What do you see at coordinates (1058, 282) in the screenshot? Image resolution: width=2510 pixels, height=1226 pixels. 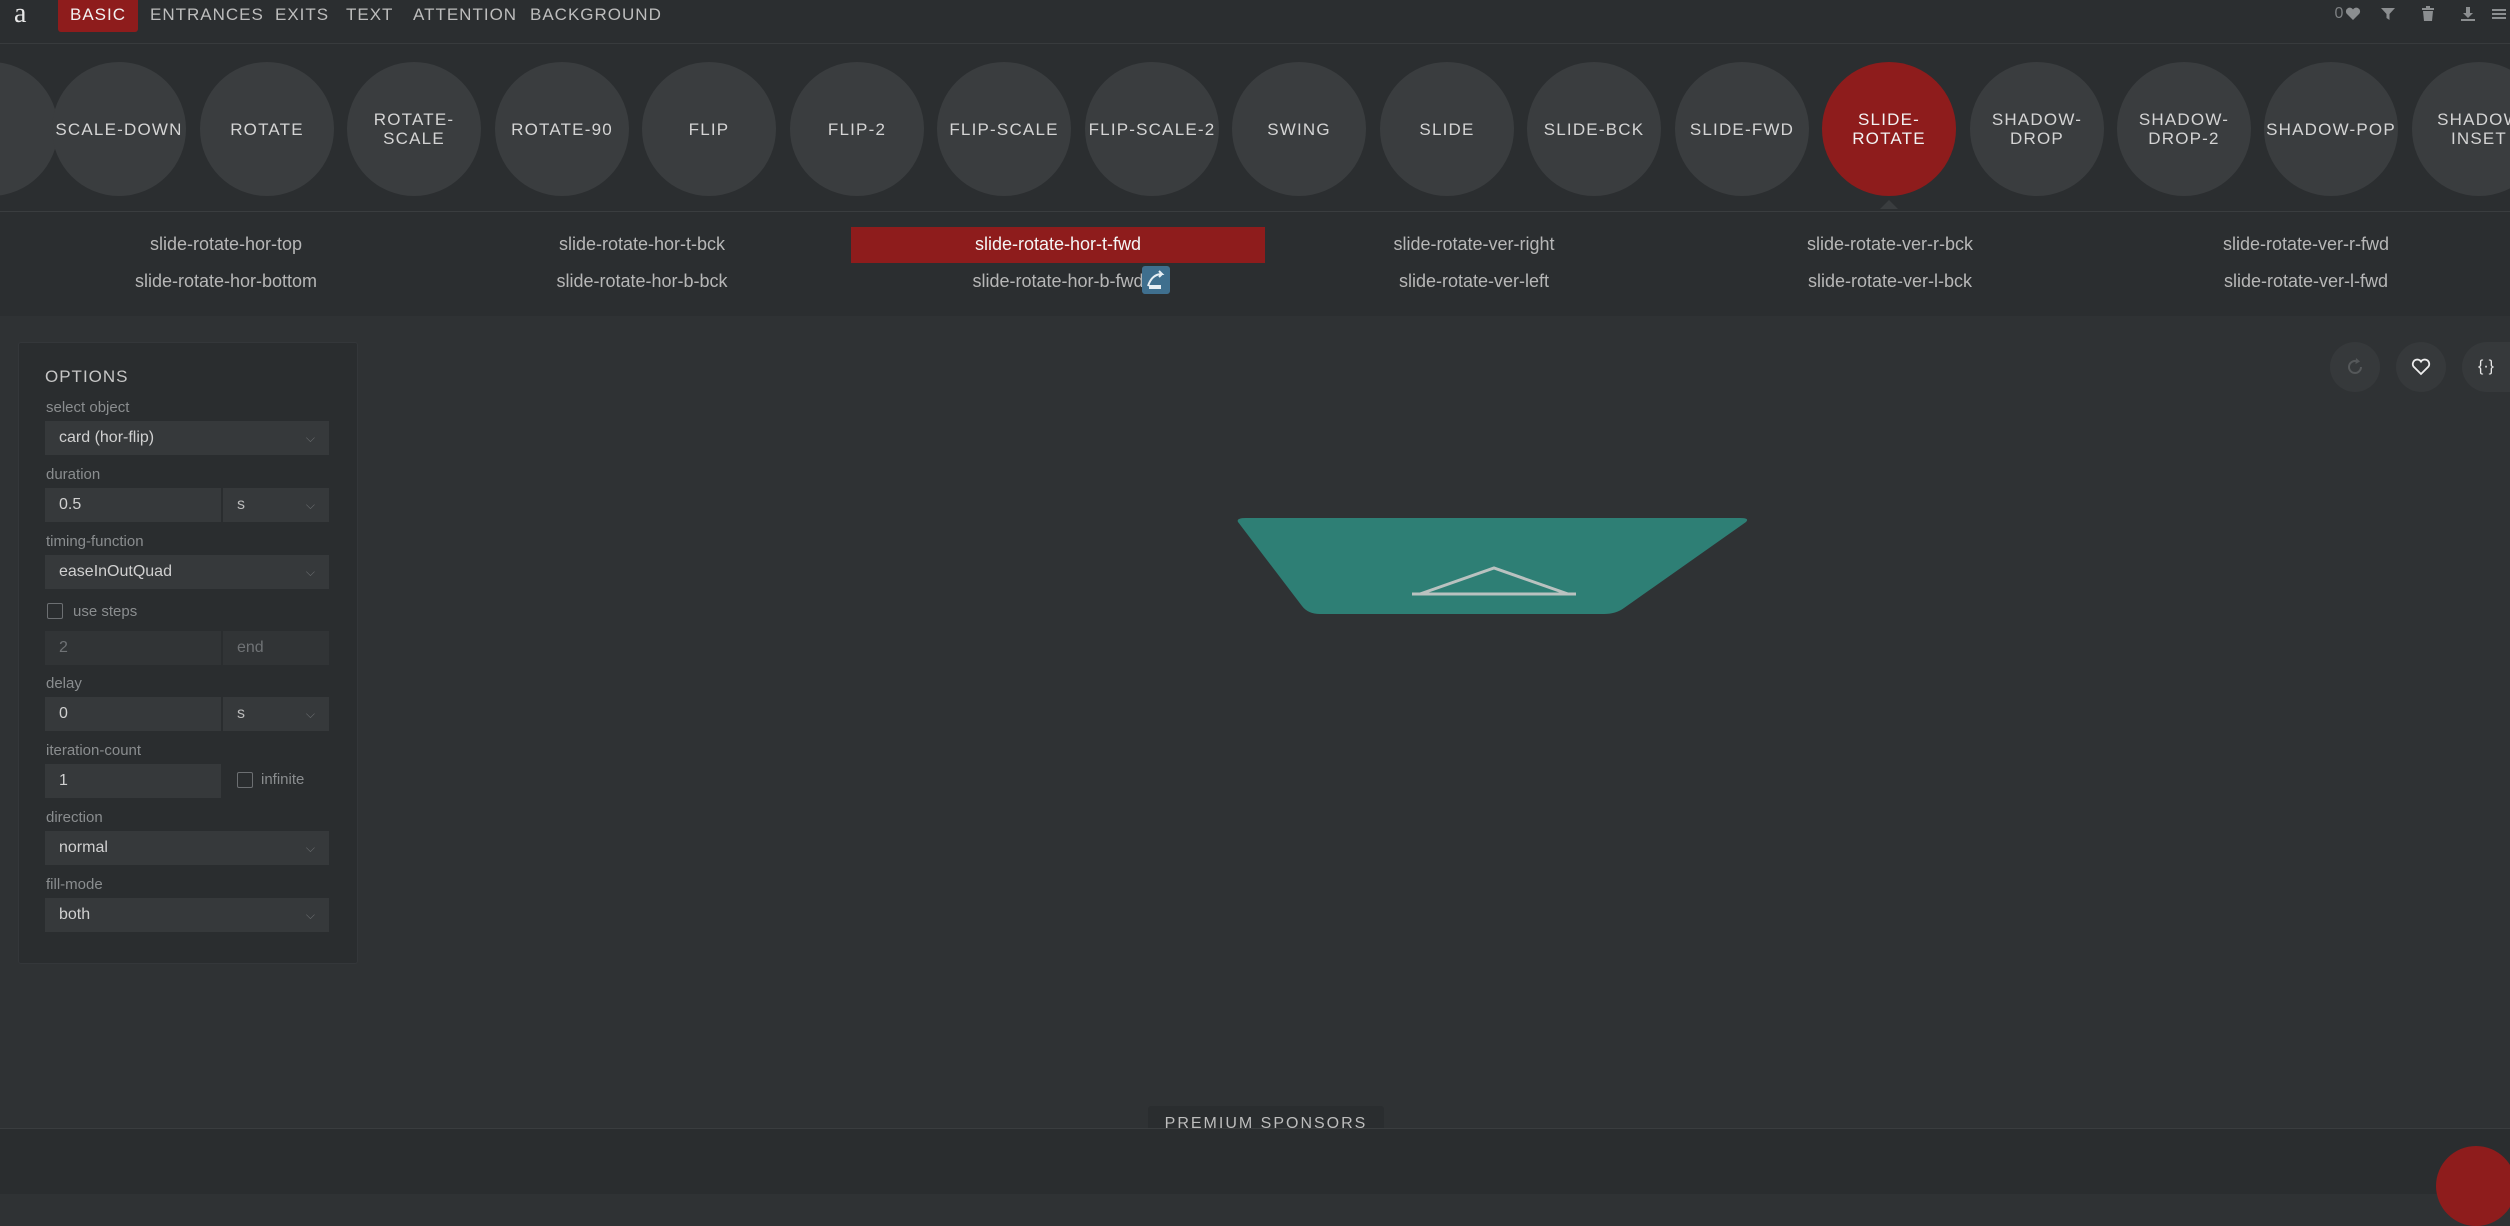 I see `variant-item: slide-rotate-hor-b-fwd` at bounding box center [1058, 282].